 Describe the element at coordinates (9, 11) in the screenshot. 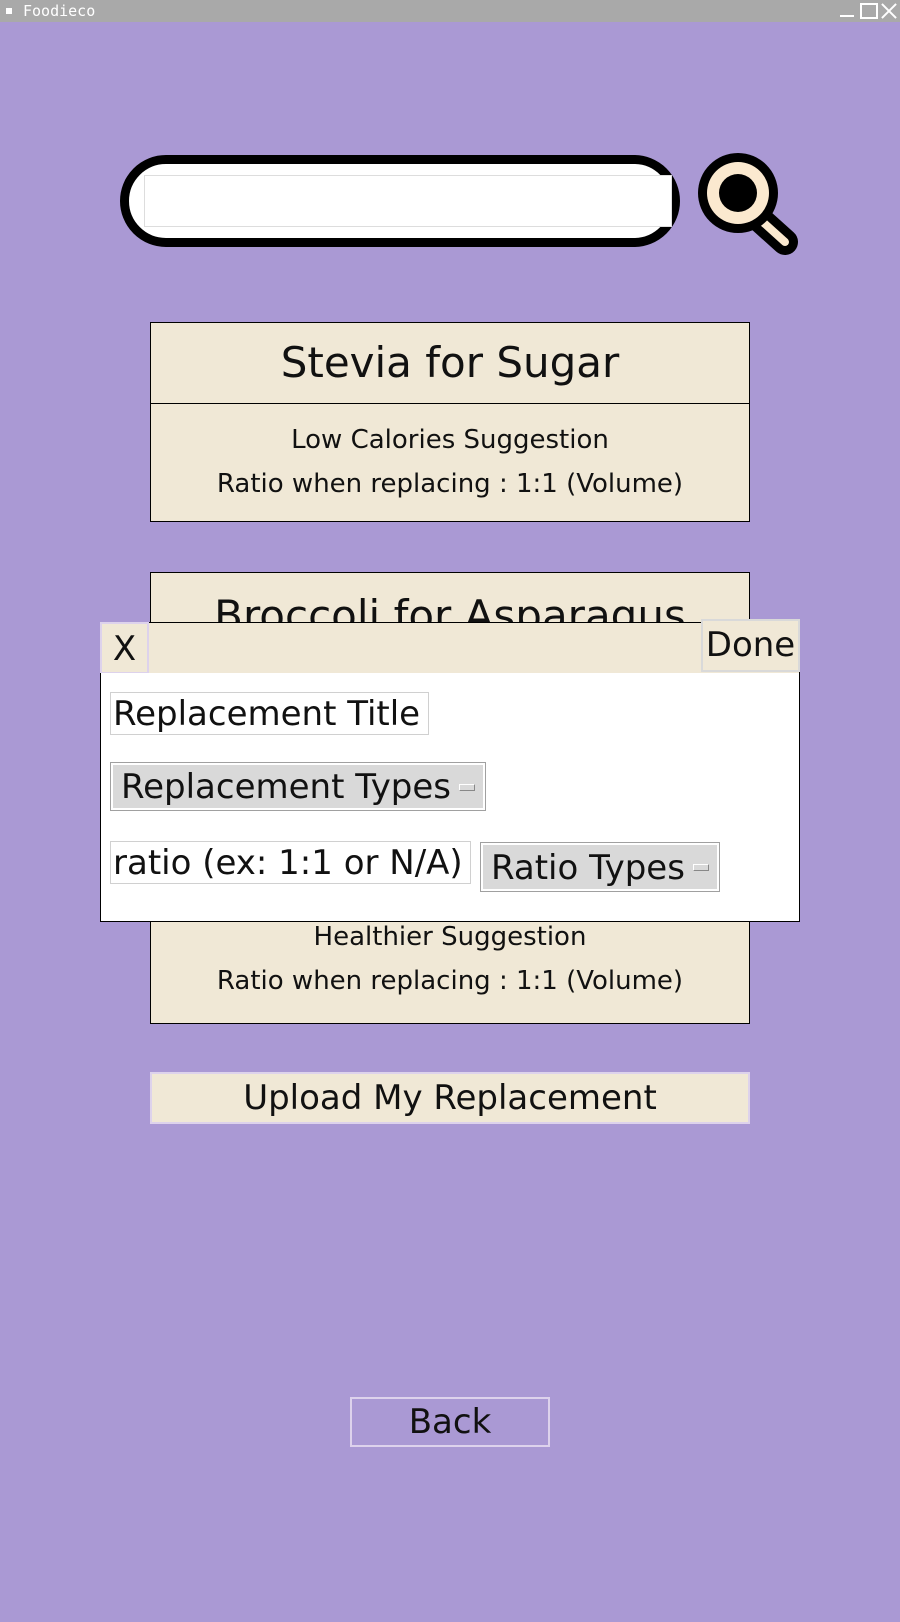

I see `app-menu-icon` at that location.